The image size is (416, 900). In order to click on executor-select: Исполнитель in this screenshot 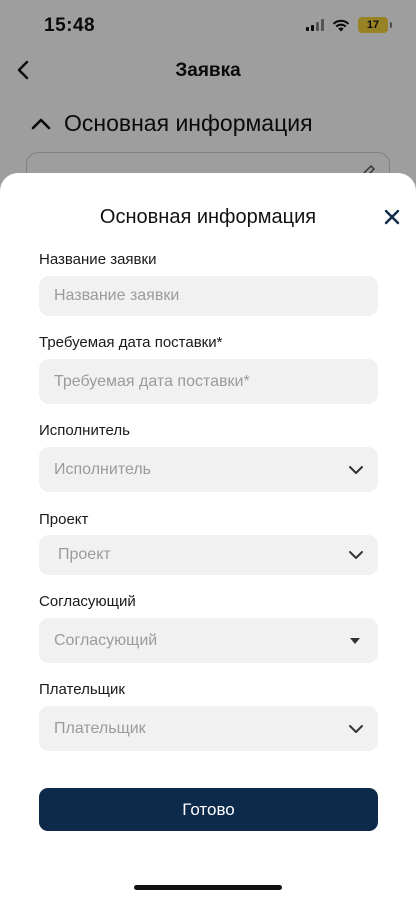, I will do `click(208, 469)`.